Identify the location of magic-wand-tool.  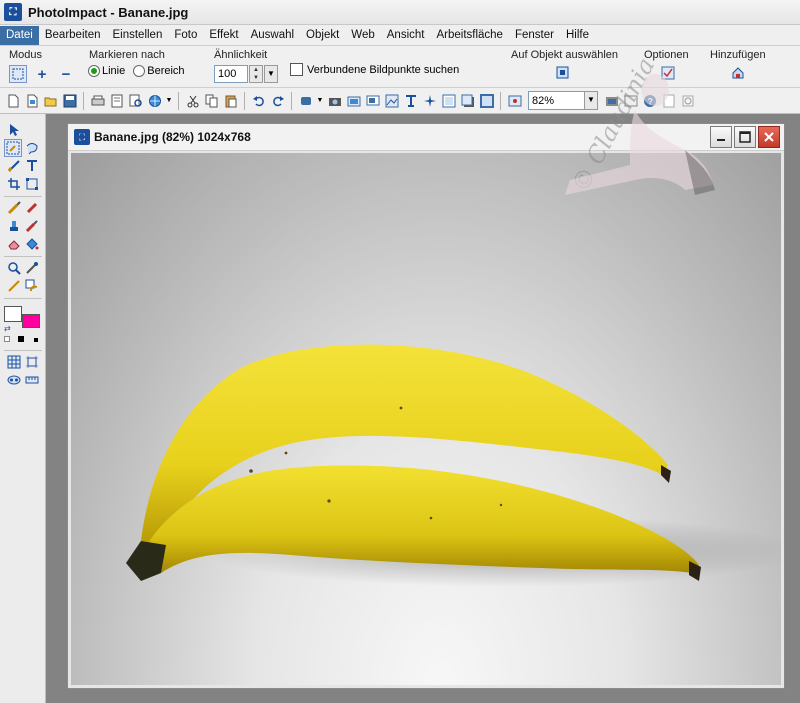
(13, 148).